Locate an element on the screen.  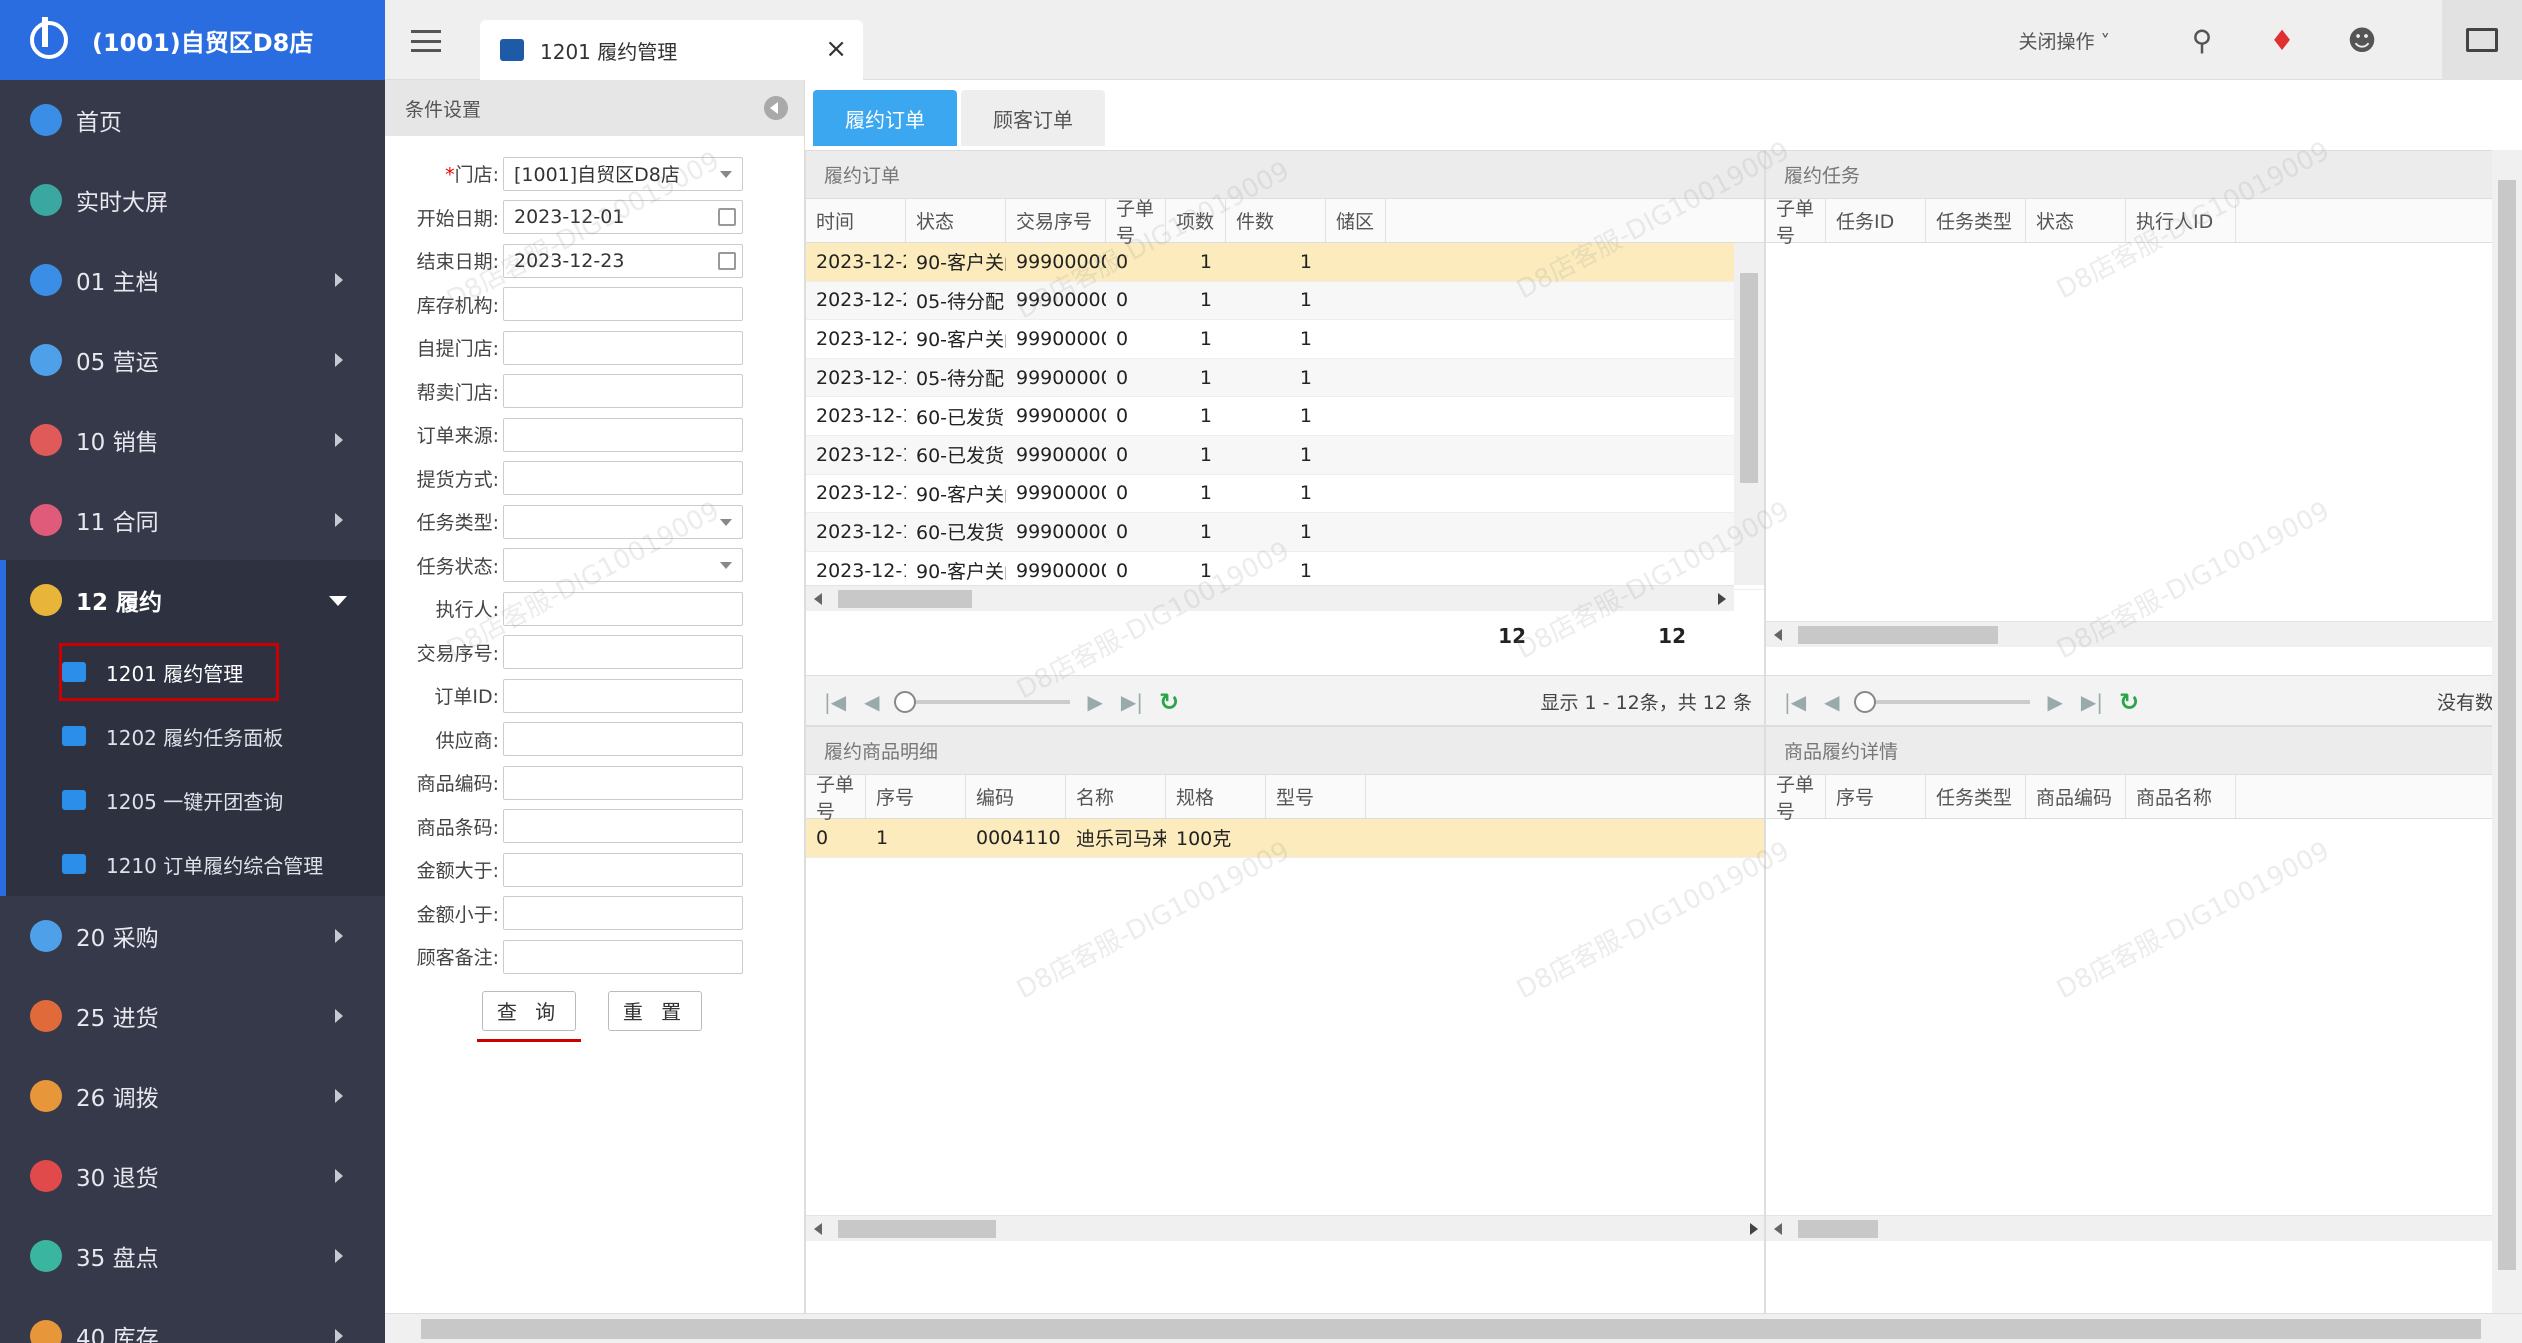
sidebar-item: 26 调拨 is located at coordinates (192, 1096).